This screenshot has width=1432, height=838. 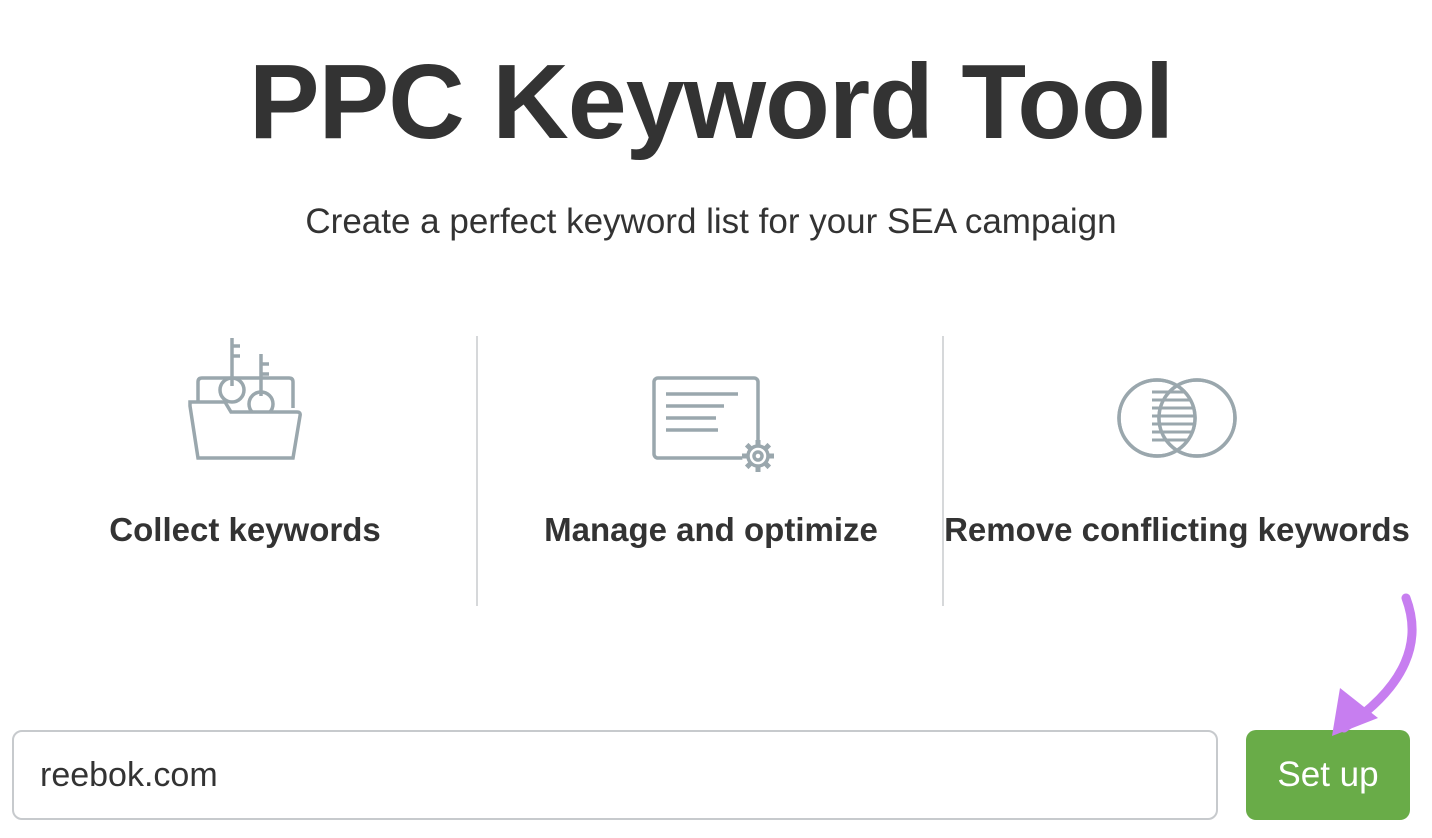 I want to click on page-title: PPC Keyword Tool, so click(x=711, y=102).